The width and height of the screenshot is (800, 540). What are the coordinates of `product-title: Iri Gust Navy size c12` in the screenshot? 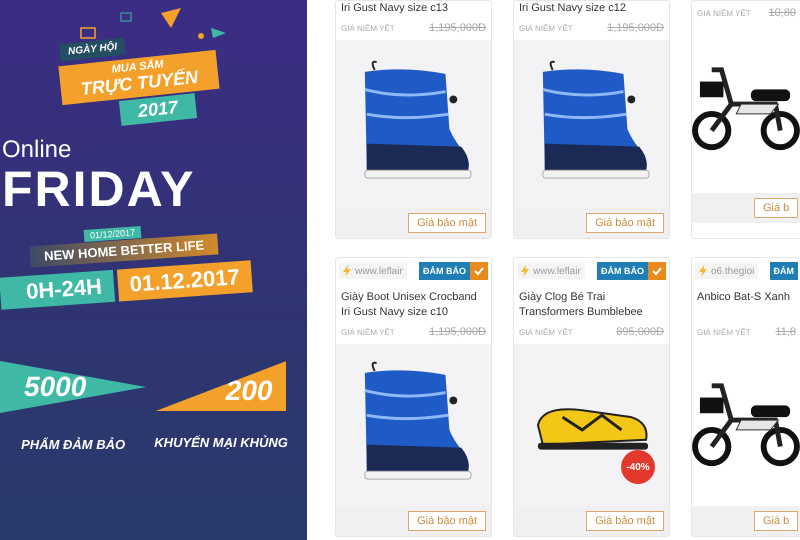 It's located at (591, 8).